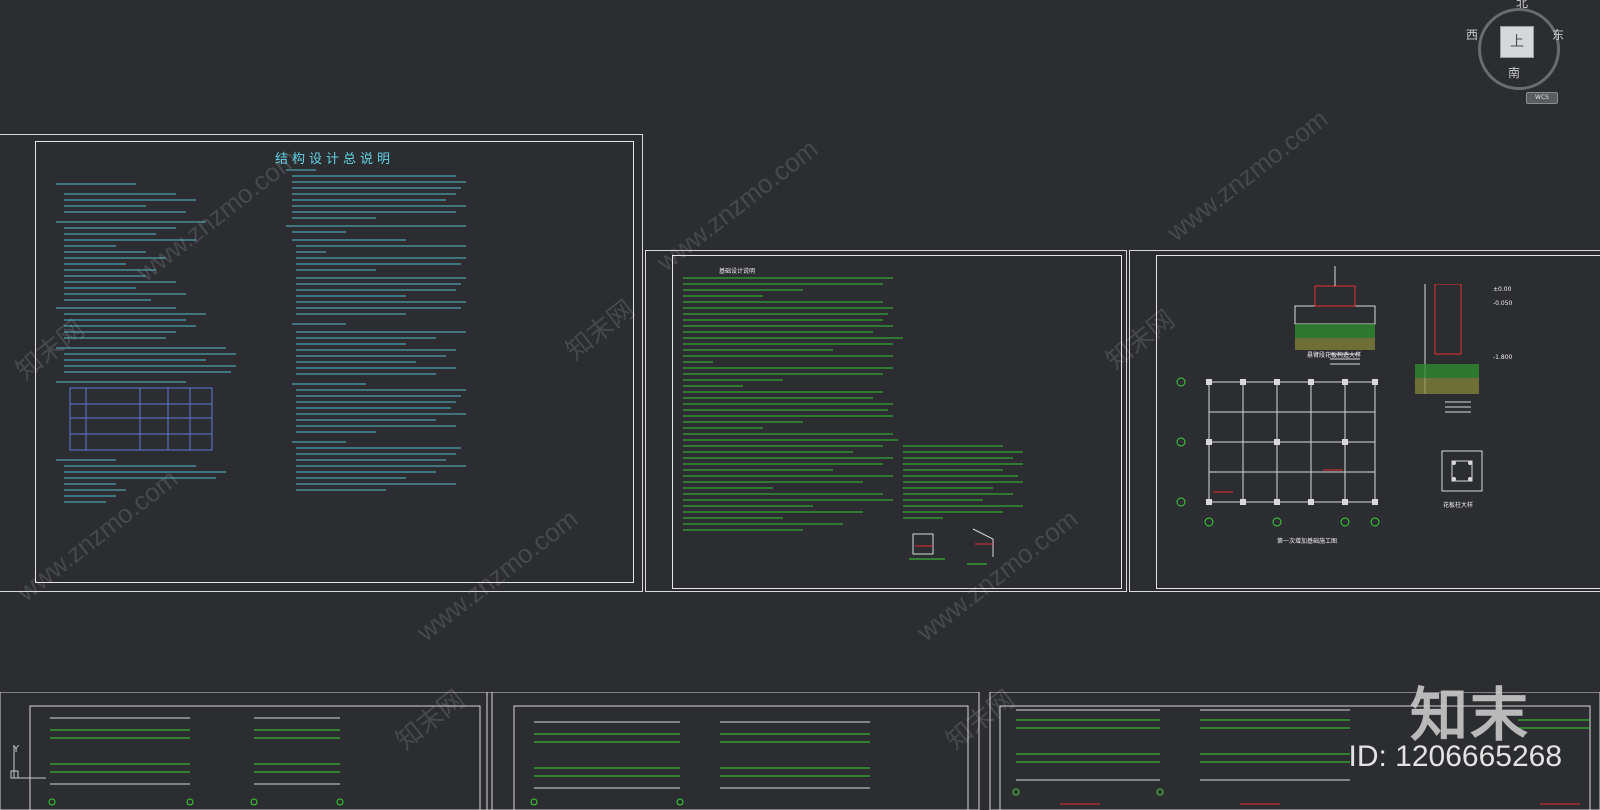  I want to click on drawing-sheet-2: 基础设计说明, so click(886, 421).